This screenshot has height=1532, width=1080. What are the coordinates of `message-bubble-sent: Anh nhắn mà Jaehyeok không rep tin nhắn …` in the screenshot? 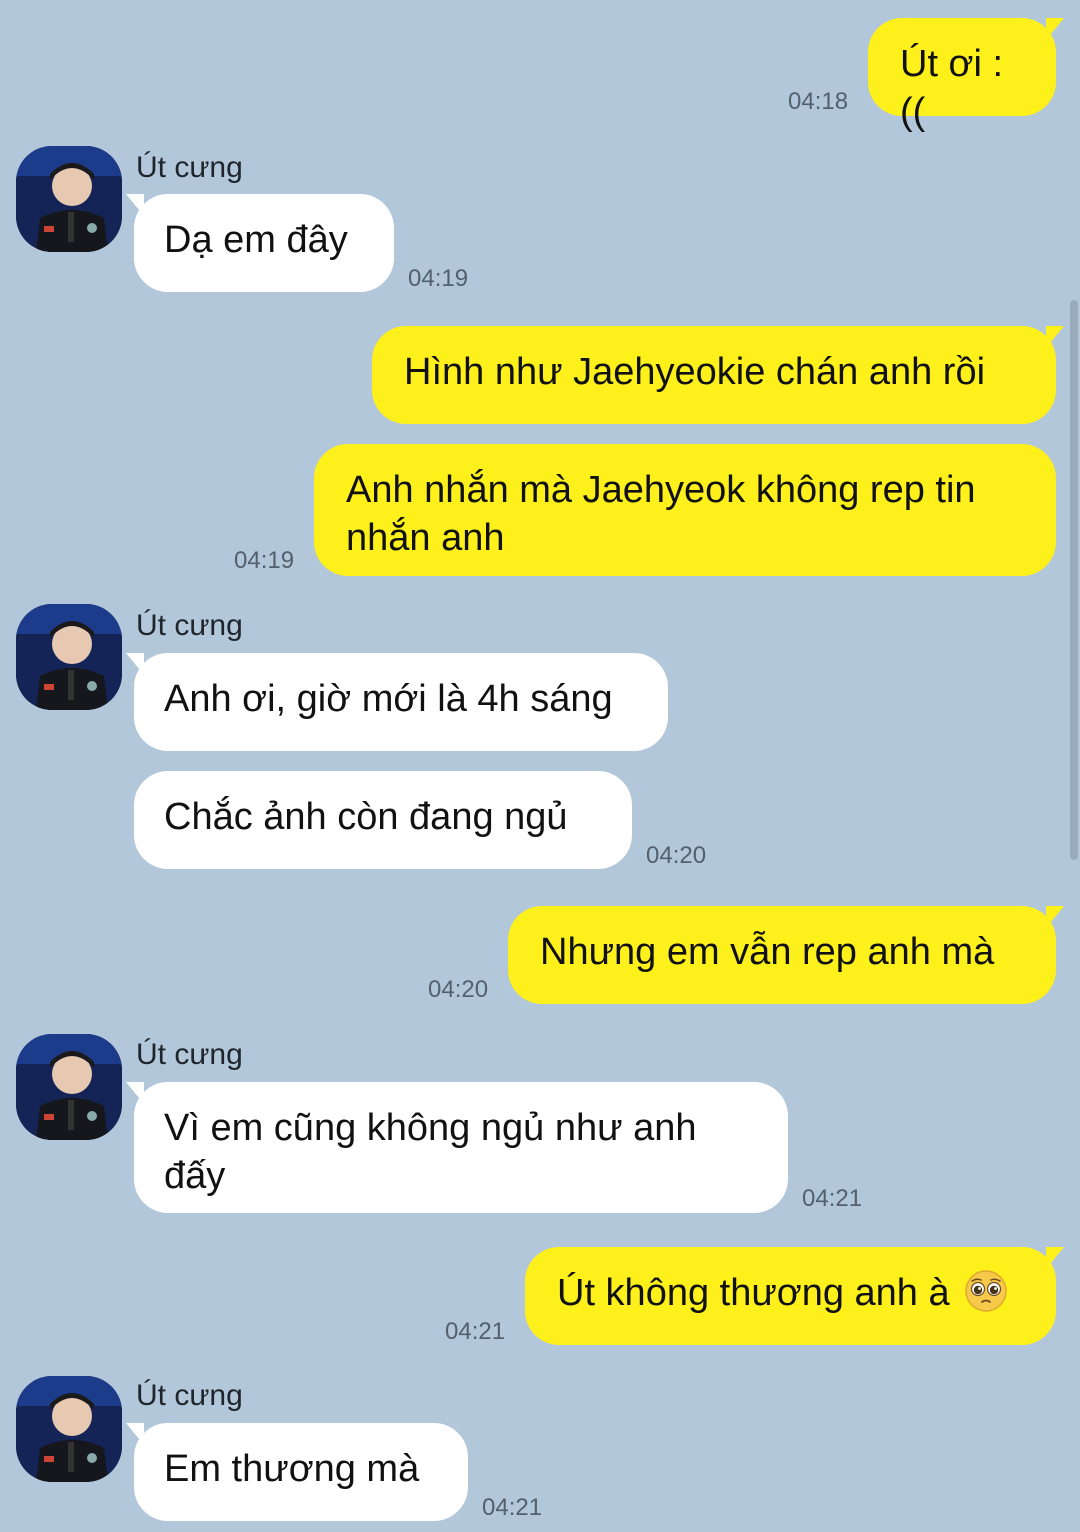 It's located at (685, 510).